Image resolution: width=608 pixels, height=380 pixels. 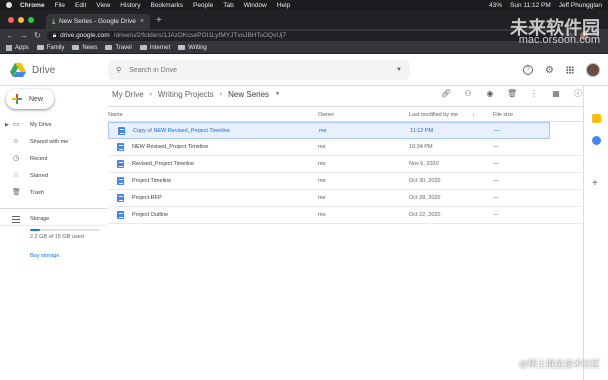 I want to click on sidebar-item-my-drive: ▶ ▭ My Drive, so click(x=54, y=124).